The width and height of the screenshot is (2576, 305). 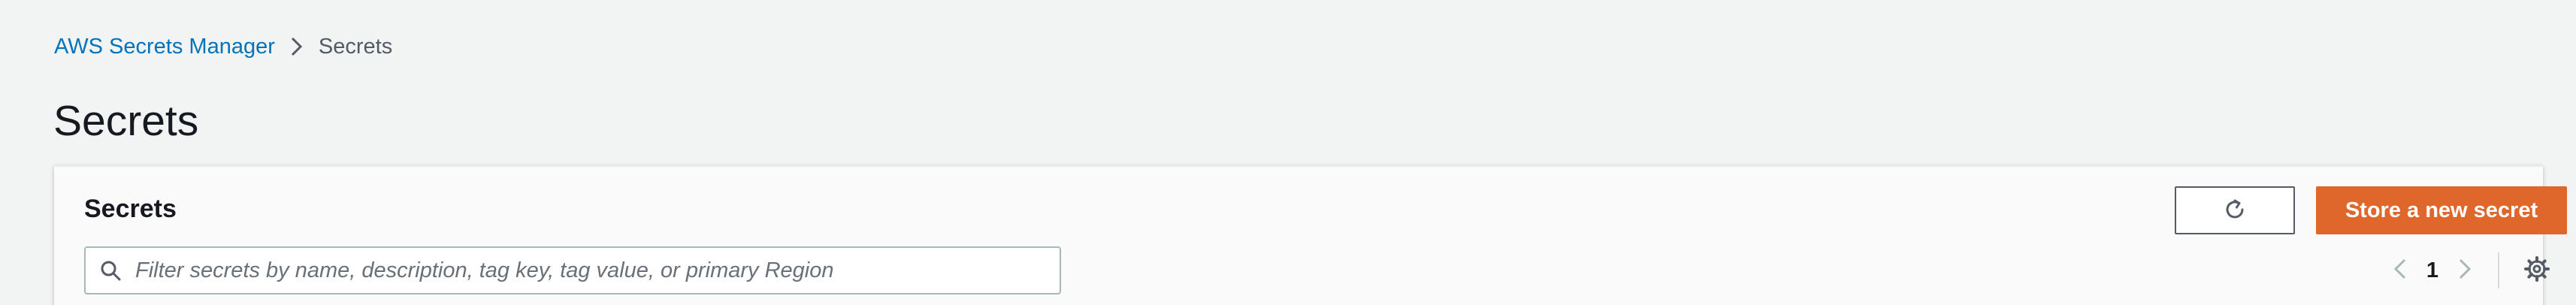 I want to click on preferences-button, so click(x=2537, y=270).